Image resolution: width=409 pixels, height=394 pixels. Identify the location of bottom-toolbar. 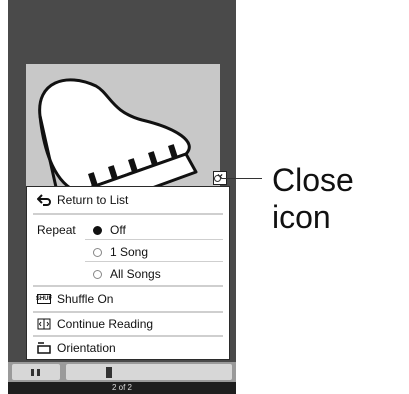
(122, 372).